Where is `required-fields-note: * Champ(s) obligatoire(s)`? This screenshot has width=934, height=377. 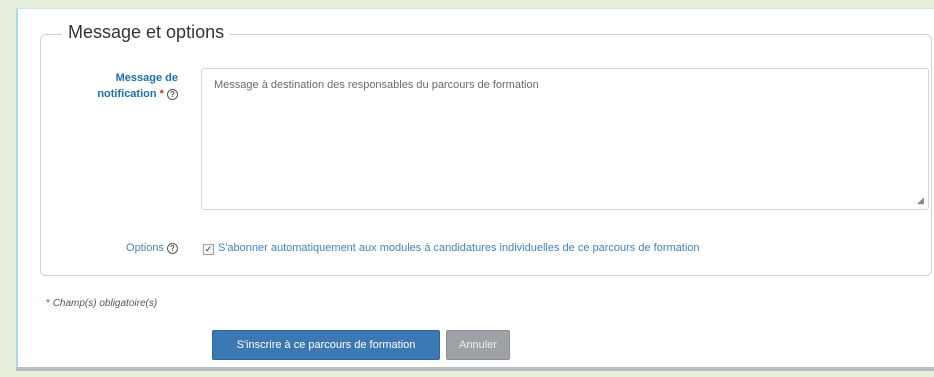 required-fields-note: * Champ(s) obligatoire(s) is located at coordinates (101, 303).